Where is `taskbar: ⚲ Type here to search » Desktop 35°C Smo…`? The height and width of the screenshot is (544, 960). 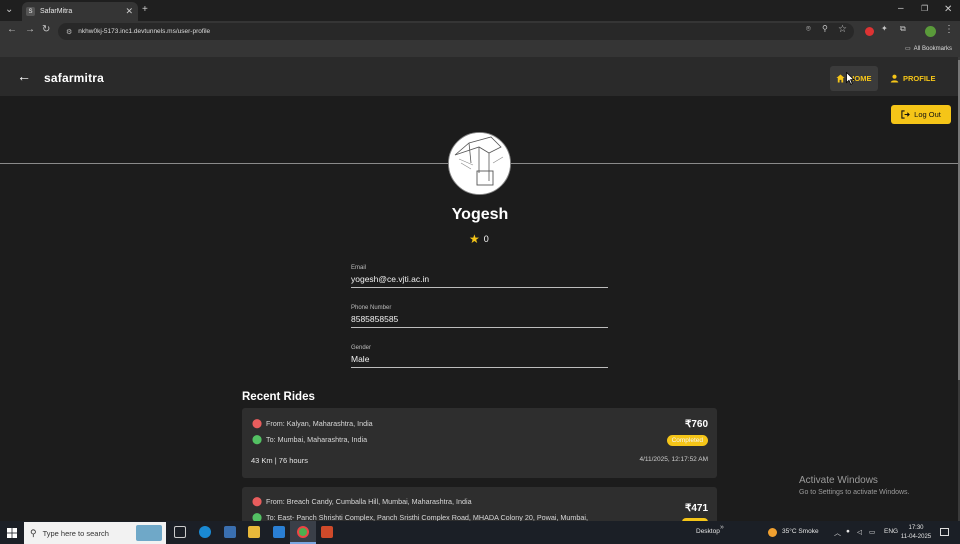
taskbar: ⚲ Type here to search » Desktop 35°C Smo… is located at coordinates (480, 532).